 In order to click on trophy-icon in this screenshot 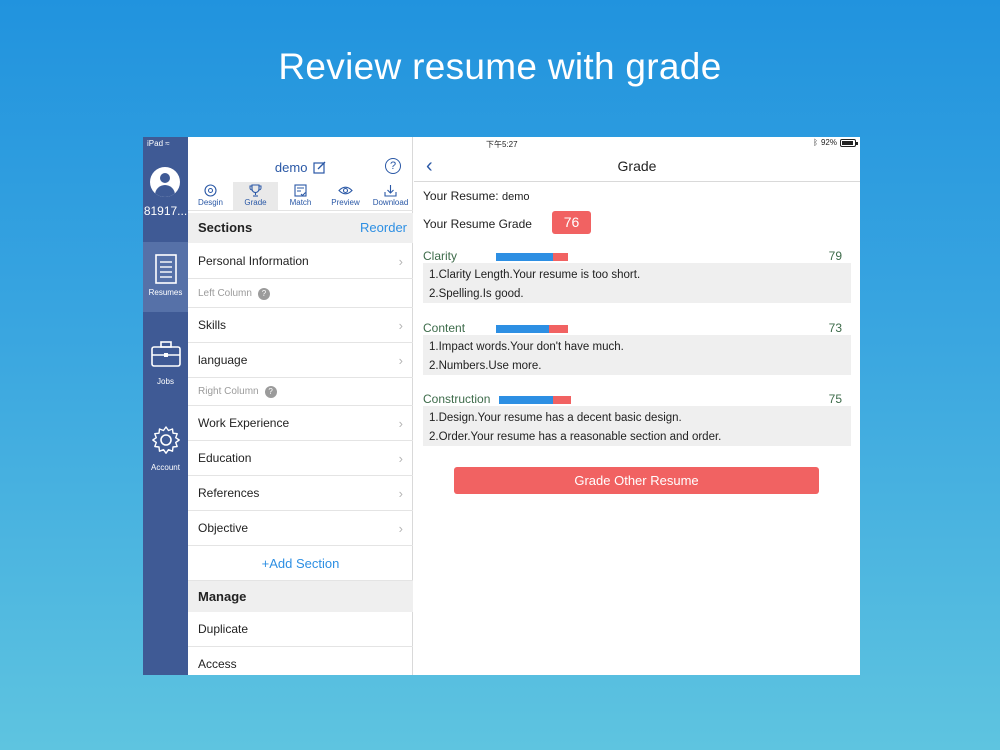, I will do `click(255, 190)`.